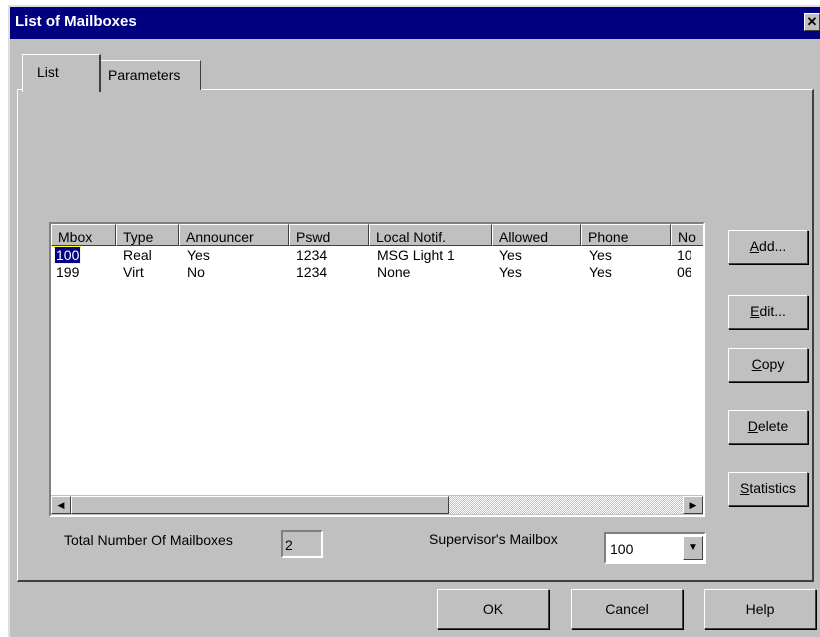 The width and height of the screenshot is (820, 637). What do you see at coordinates (67, 255) in the screenshot?
I see `cell-mbox: 100` at bounding box center [67, 255].